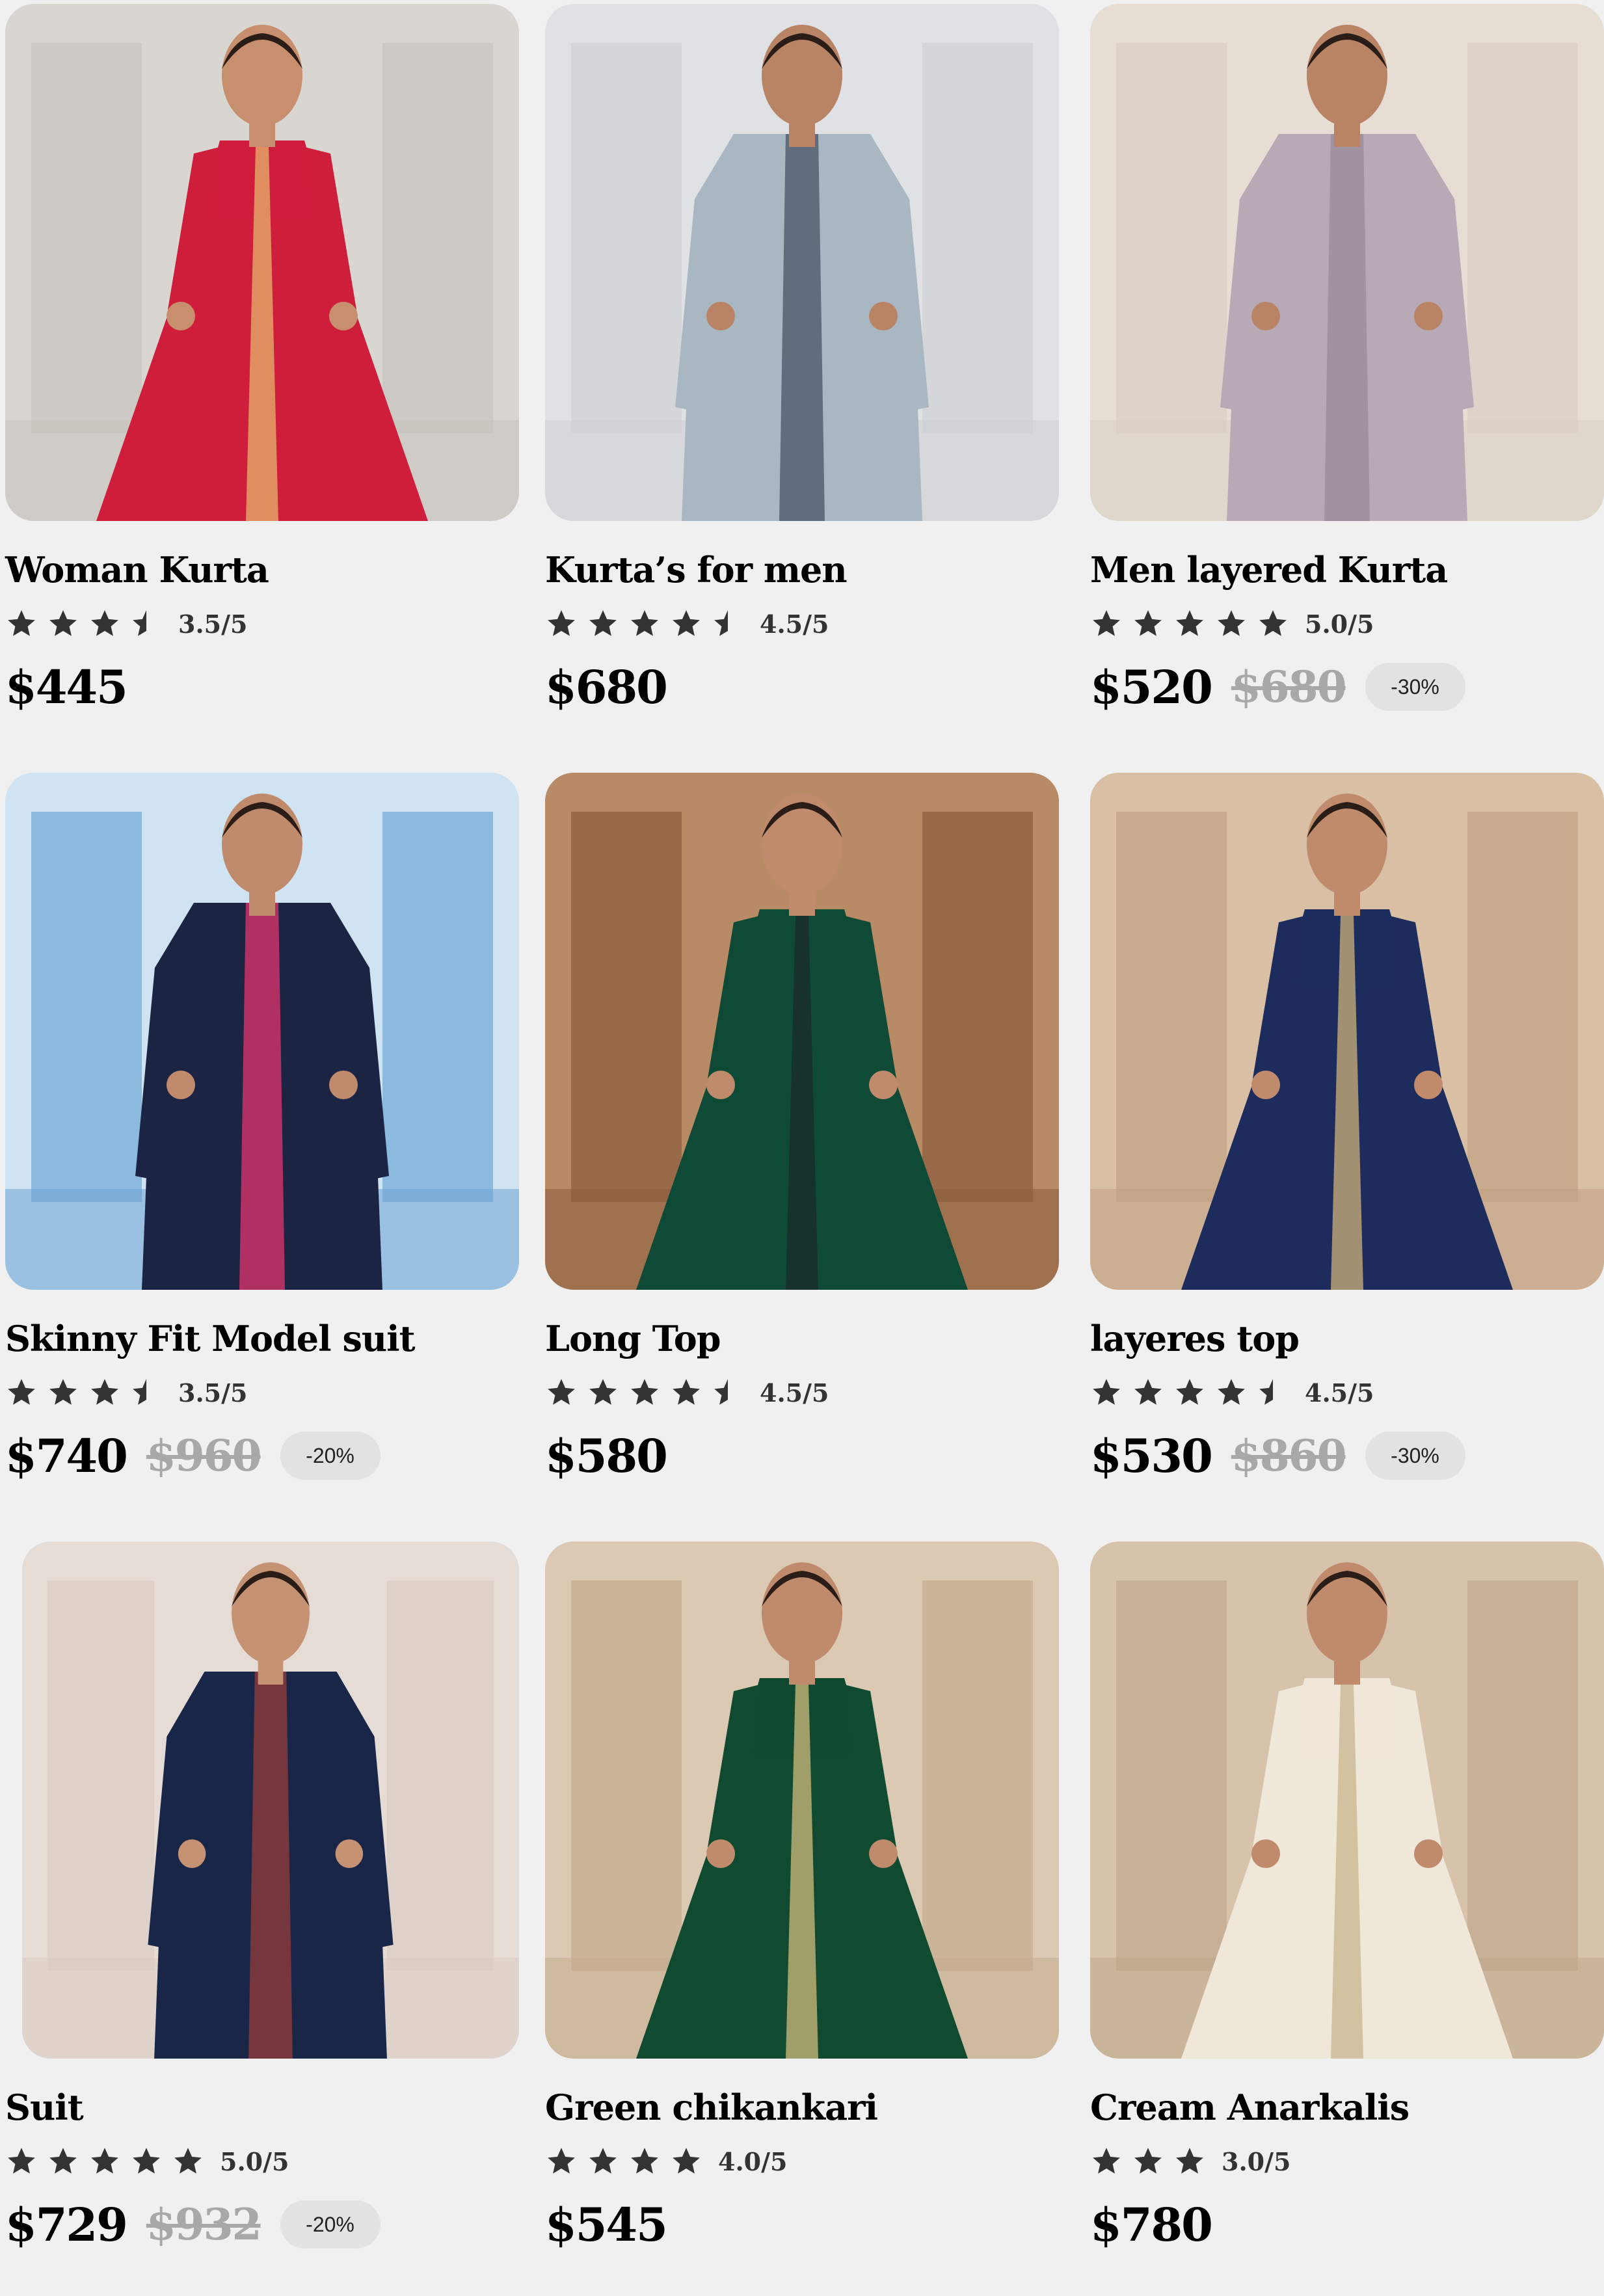 Image resolution: width=1604 pixels, height=2296 pixels. What do you see at coordinates (66, 1455) in the screenshot?
I see `current-price: $740` at bounding box center [66, 1455].